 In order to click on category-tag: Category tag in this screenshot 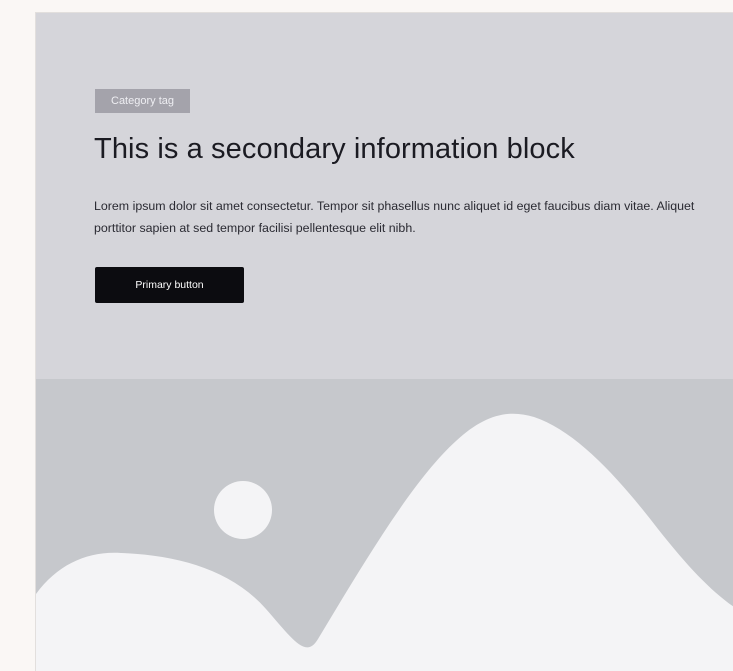, I will do `click(142, 101)`.